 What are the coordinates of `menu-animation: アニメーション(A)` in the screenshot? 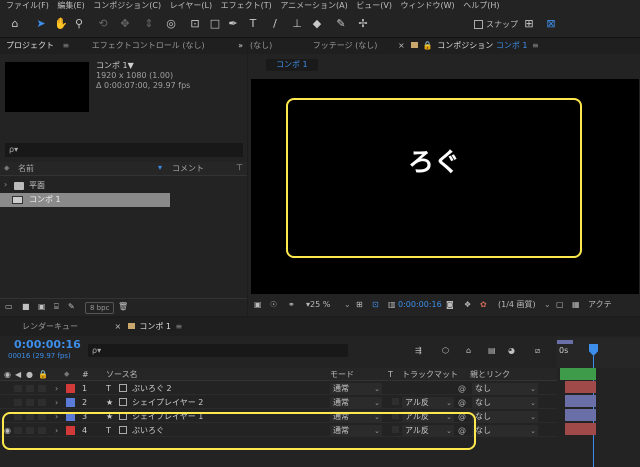 It's located at (313, 6).